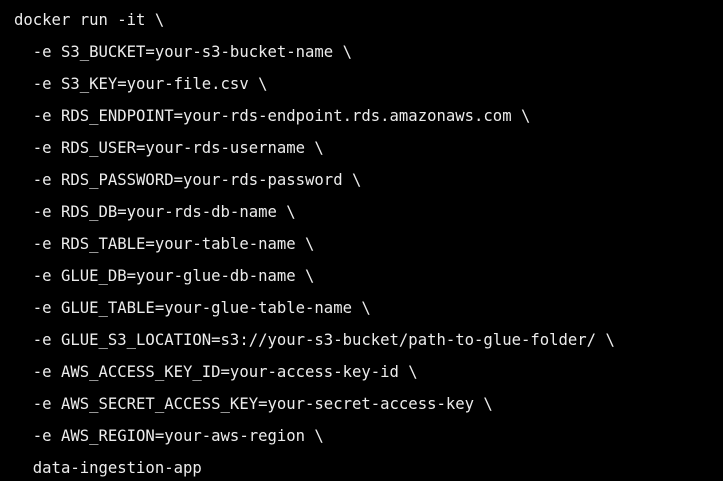 This screenshot has width=723, height=481. What do you see at coordinates (141, 84) in the screenshot?
I see `code-line-s3-key: -e S3_KEY=your-file.csv \` at bounding box center [141, 84].